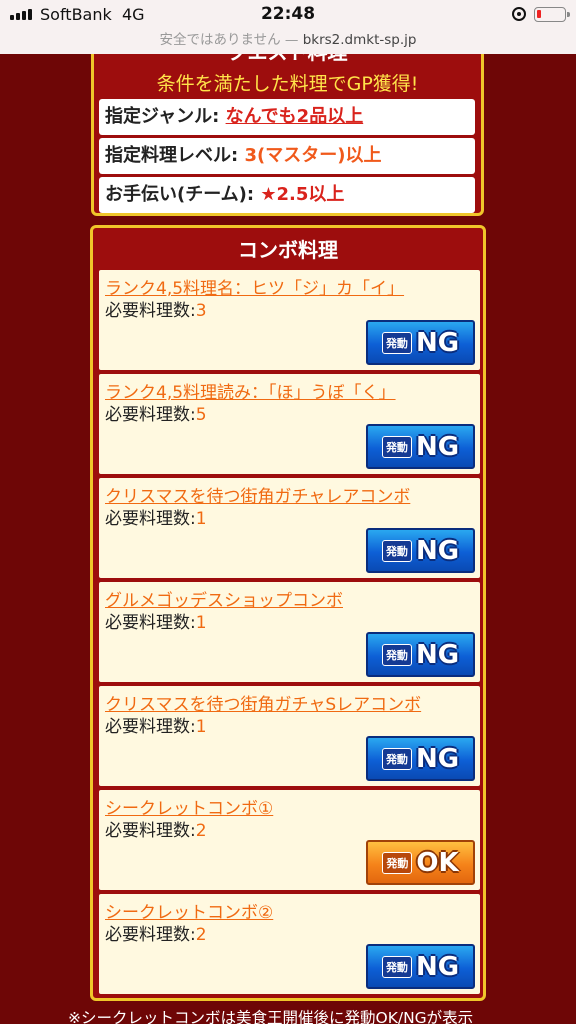 Image resolution: width=576 pixels, height=1024 pixels. Describe the element at coordinates (165, 116) in the screenshot. I see `condition-label: 指定ジャンル:` at that location.